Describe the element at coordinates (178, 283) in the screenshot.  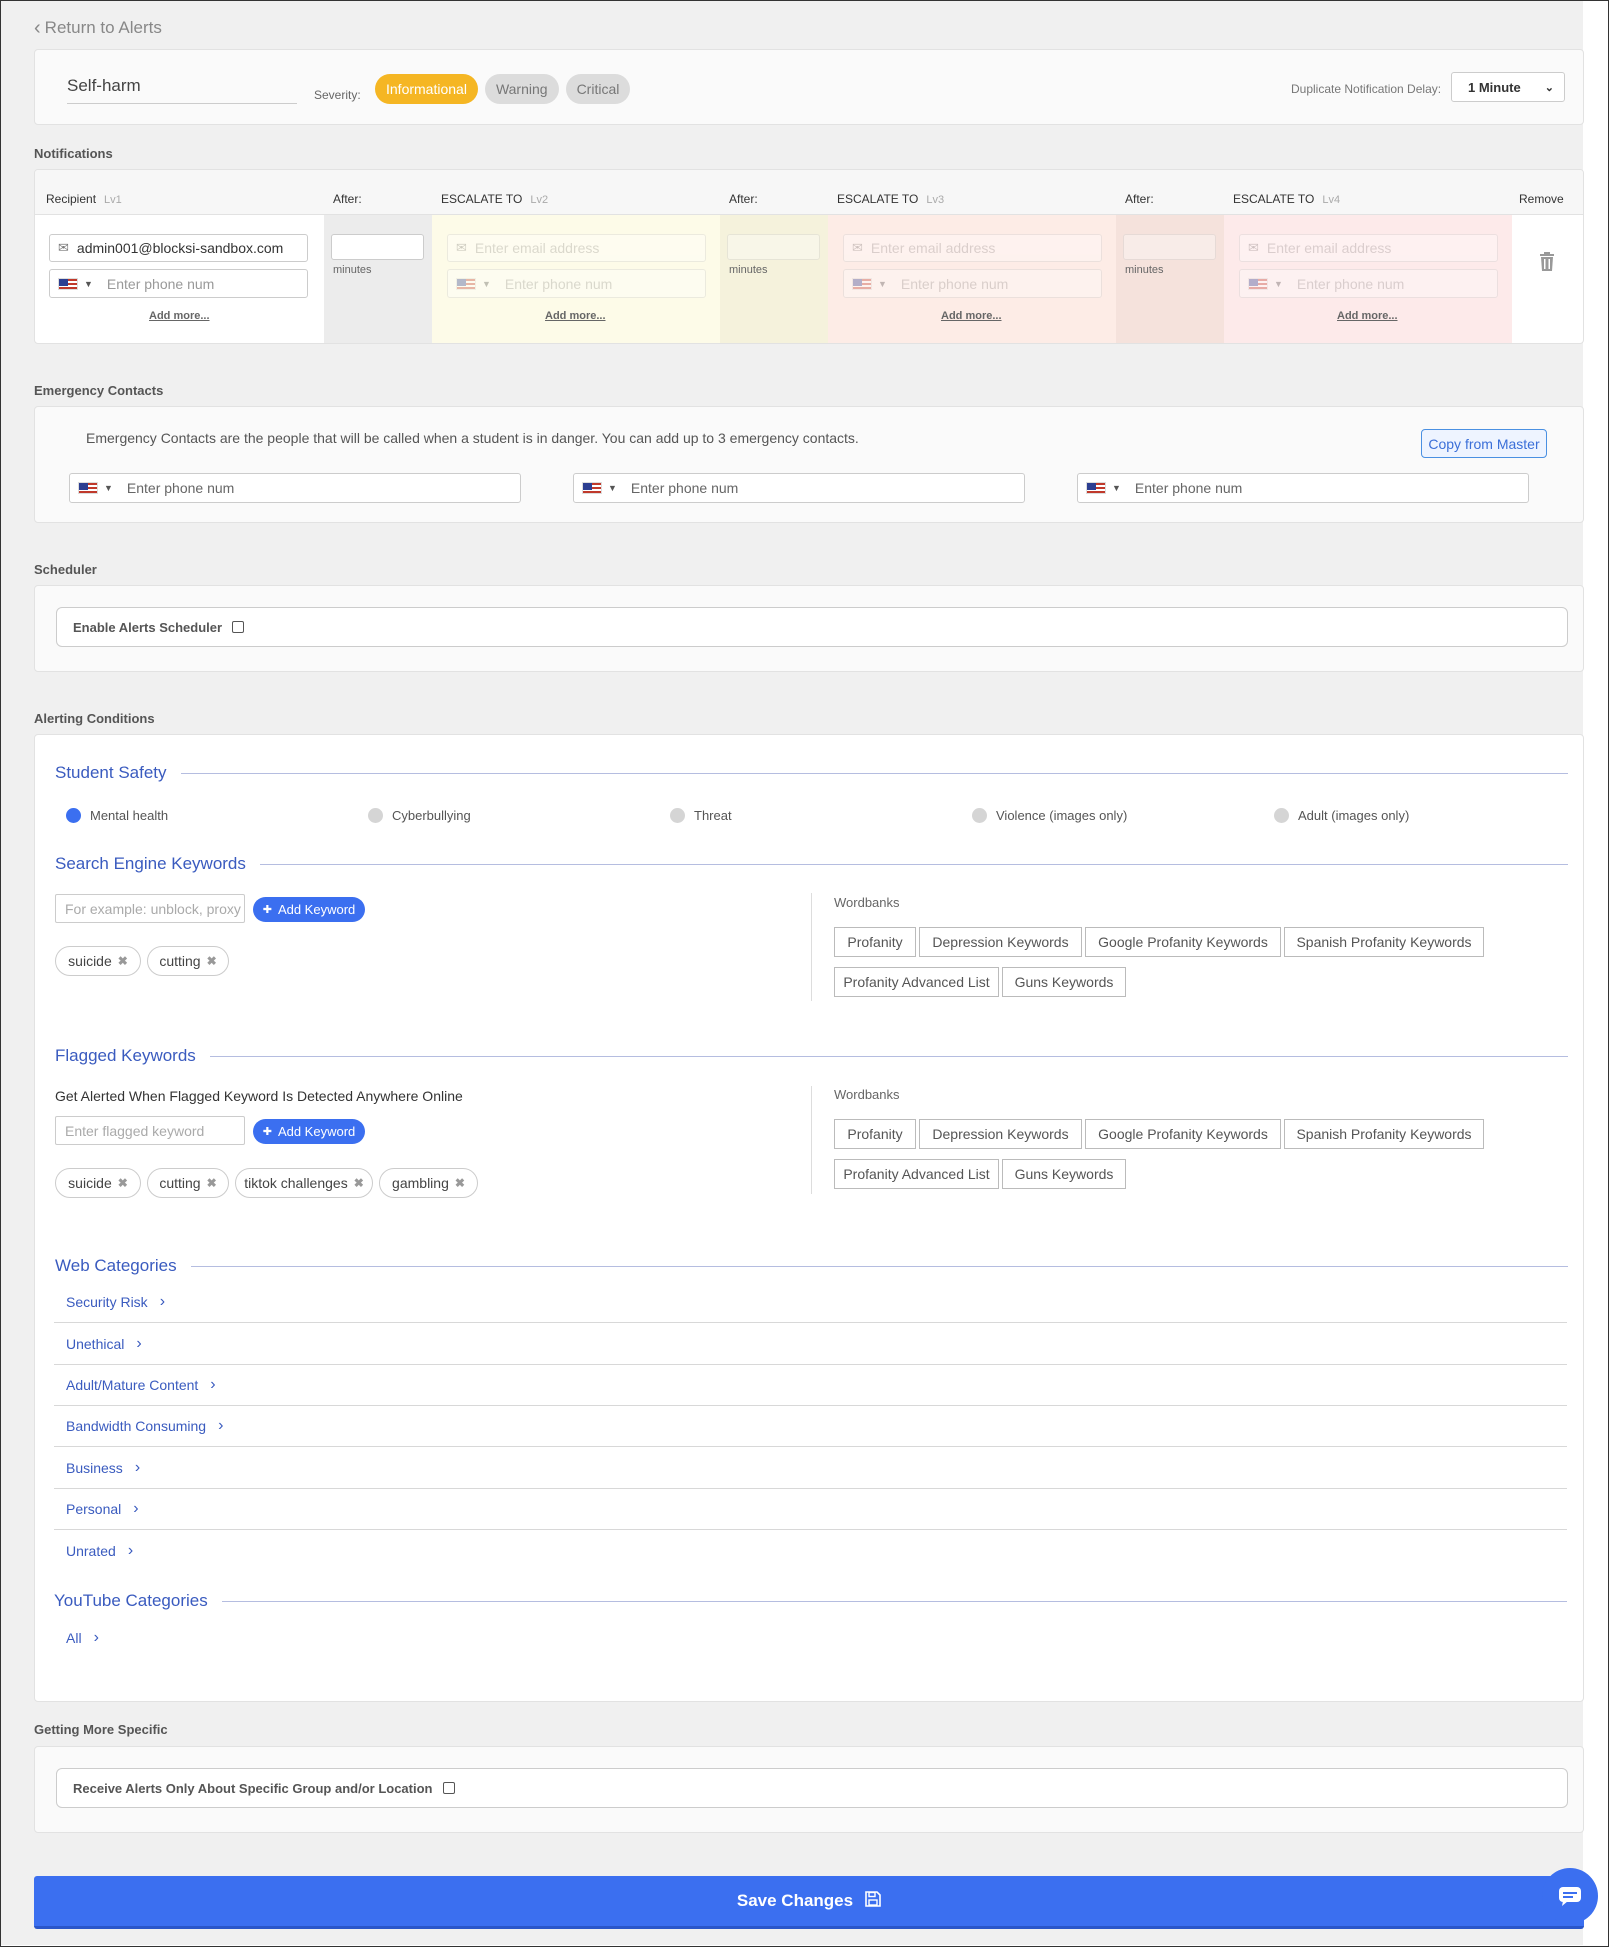
I see `recipient-phone-input: ▼ Enter phone num` at that location.